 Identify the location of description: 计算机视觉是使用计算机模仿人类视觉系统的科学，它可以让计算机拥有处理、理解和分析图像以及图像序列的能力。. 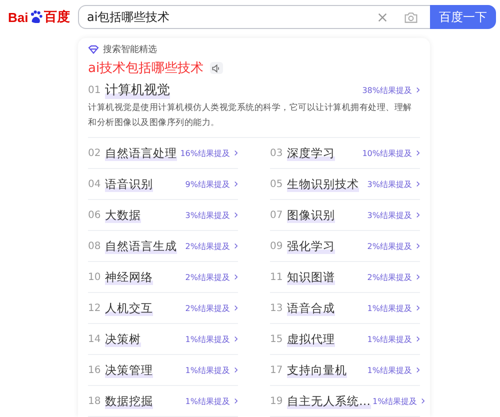
(254, 119).